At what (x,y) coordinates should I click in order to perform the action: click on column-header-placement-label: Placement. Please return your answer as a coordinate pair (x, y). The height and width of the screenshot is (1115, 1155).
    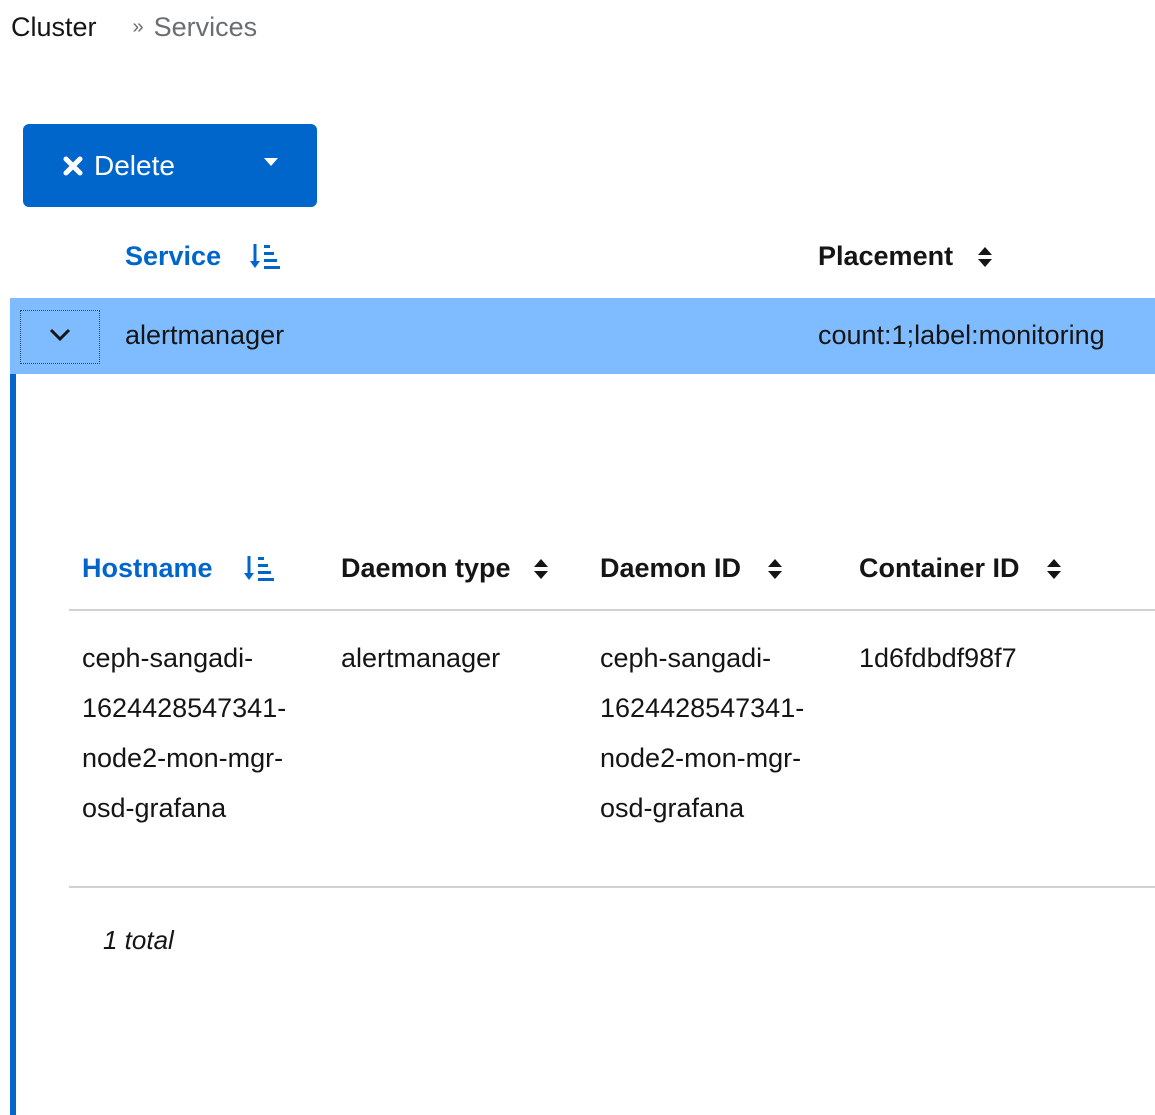
    Looking at the image, I should click on (886, 256).